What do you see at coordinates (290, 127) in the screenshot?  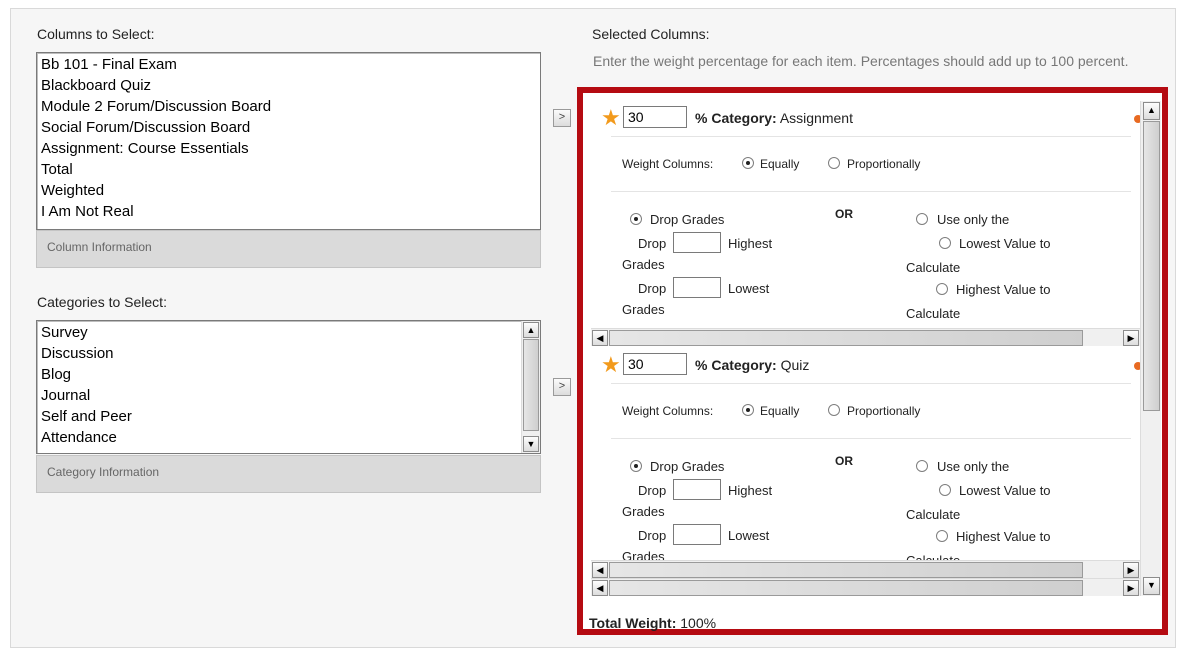 I see `list-item: Social Forum/Discussion Board` at bounding box center [290, 127].